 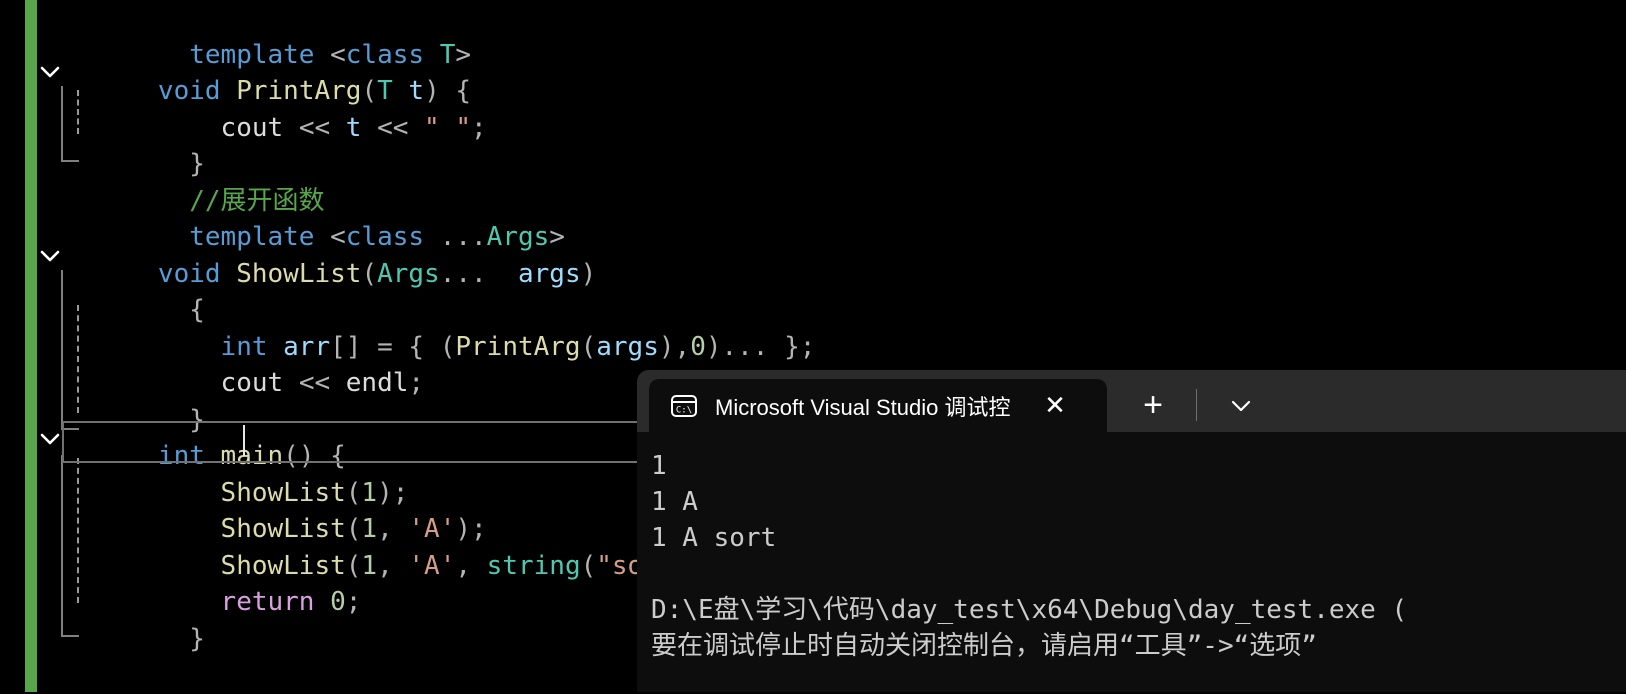 What do you see at coordinates (845, 217) in the screenshot?
I see `code-line: template <class ...Args>` at bounding box center [845, 217].